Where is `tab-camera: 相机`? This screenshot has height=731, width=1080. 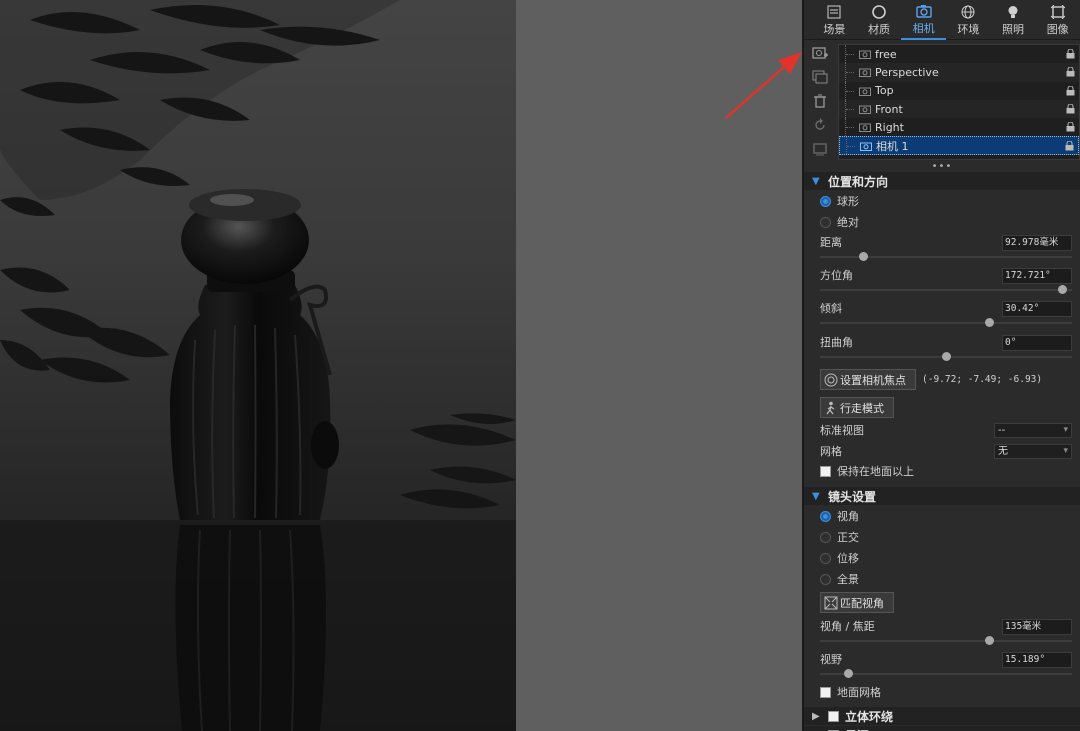 tab-camera: 相机 is located at coordinates (924, 20).